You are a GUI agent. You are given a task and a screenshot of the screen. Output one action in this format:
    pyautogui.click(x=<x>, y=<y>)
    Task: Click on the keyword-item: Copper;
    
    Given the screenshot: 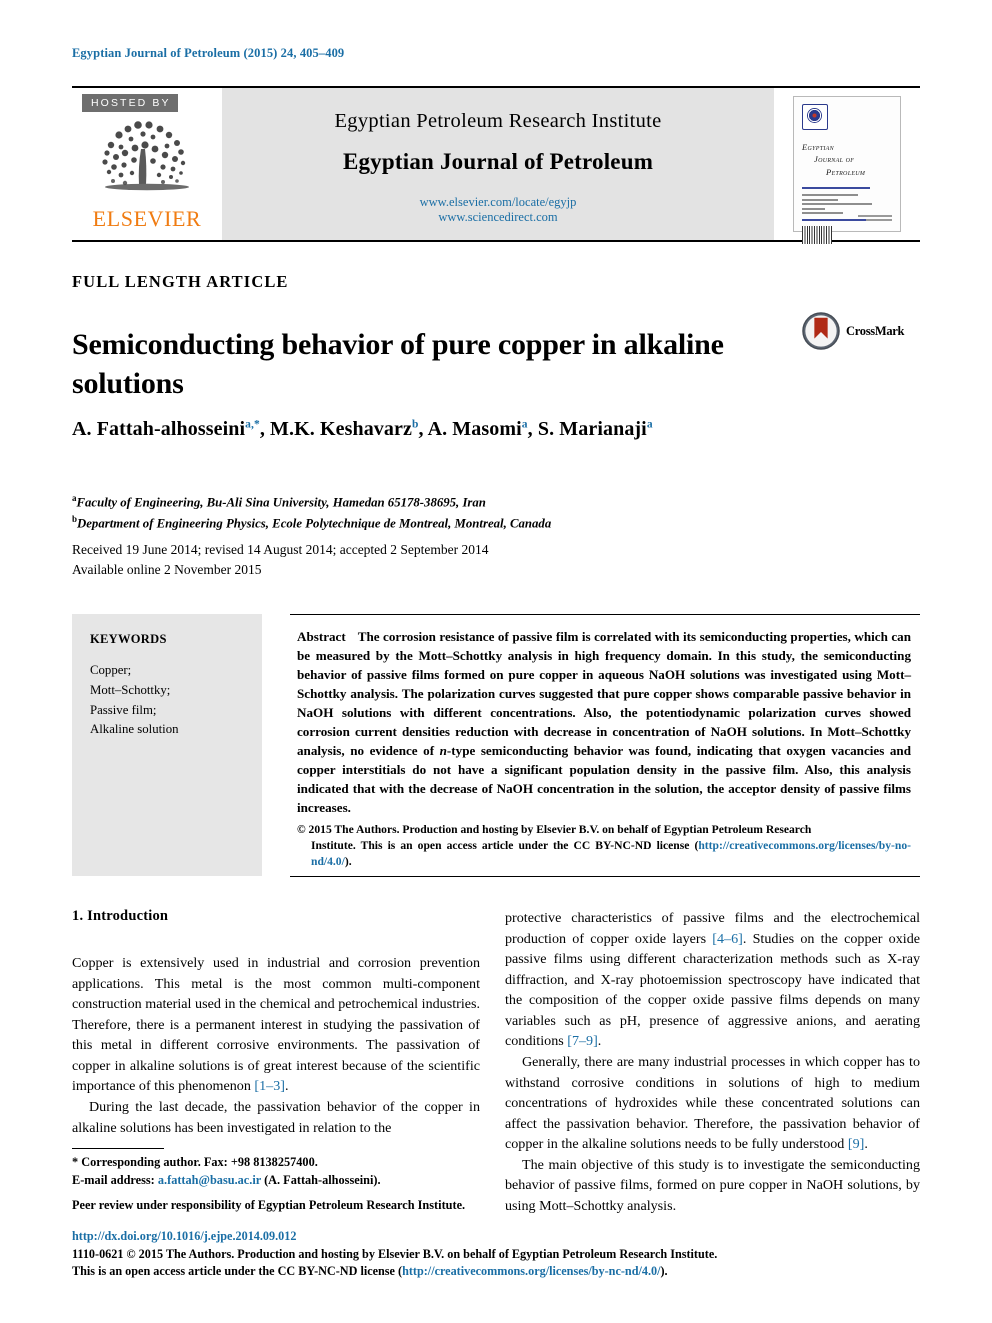 What is the action you would take?
    pyautogui.click(x=111, y=670)
    